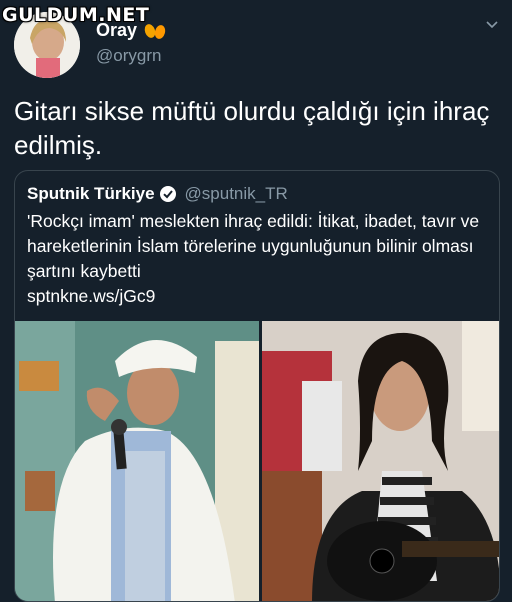 This screenshot has width=512, height=602. Describe the element at coordinates (236, 193) in the screenshot. I see `quoted-author-handle: @sputnik_TR` at that location.